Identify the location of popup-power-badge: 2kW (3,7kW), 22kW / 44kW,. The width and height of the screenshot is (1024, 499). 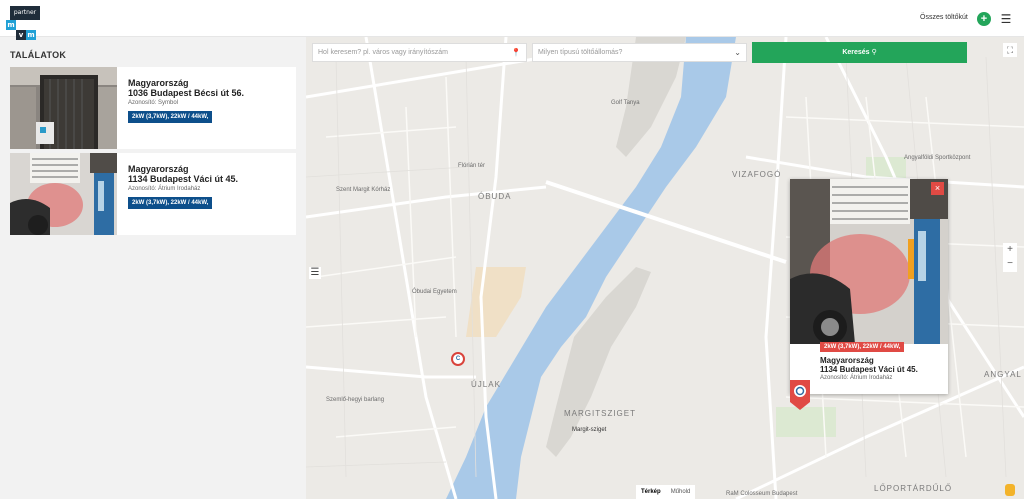
(862, 347).